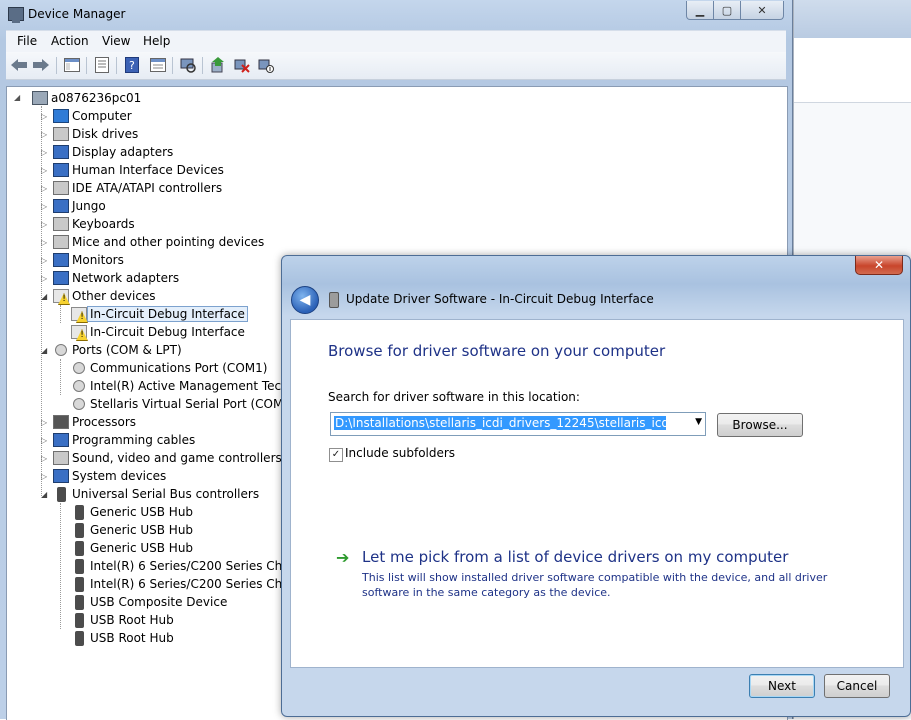  I want to click on tree-category-network-adapters: ▷ Network adapters, so click(110, 278).